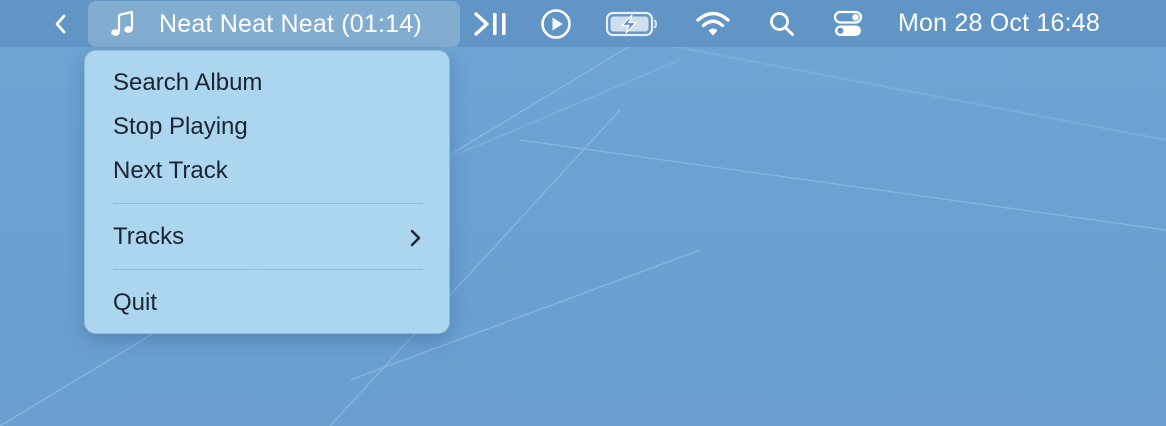  I want to click on skip-play-pause-icon, so click(491, 23).